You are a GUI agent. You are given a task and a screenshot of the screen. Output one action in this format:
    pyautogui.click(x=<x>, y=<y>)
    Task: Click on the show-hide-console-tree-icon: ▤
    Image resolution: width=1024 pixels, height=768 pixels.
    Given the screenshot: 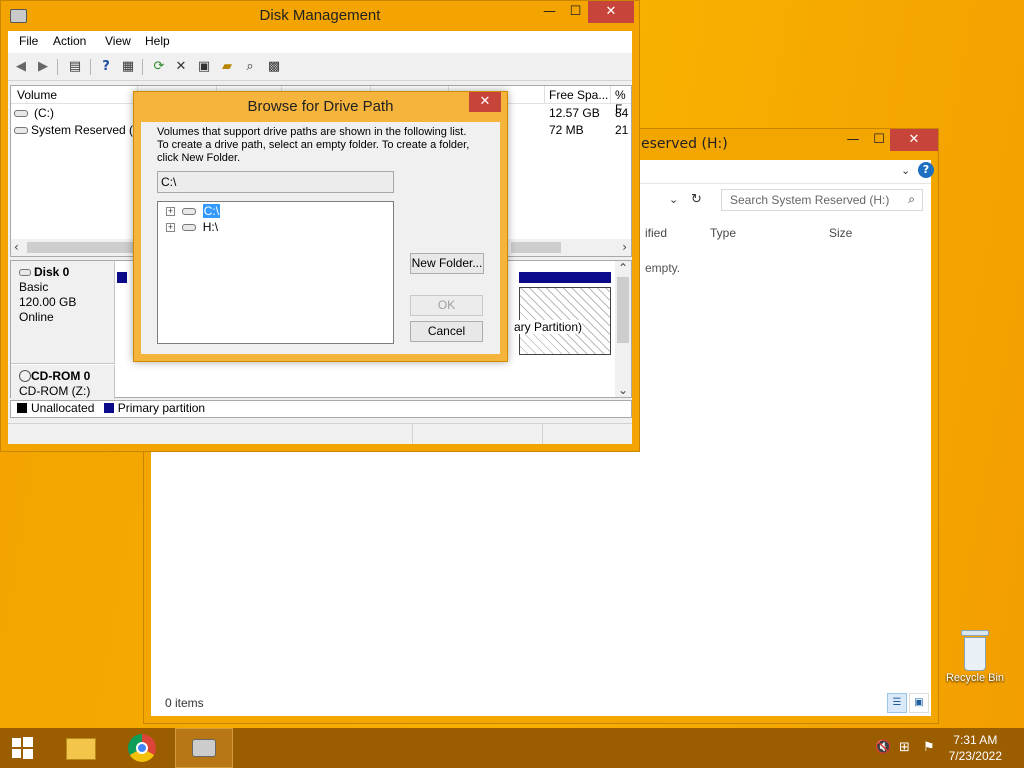 What is the action you would take?
    pyautogui.click(x=75, y=67)
    